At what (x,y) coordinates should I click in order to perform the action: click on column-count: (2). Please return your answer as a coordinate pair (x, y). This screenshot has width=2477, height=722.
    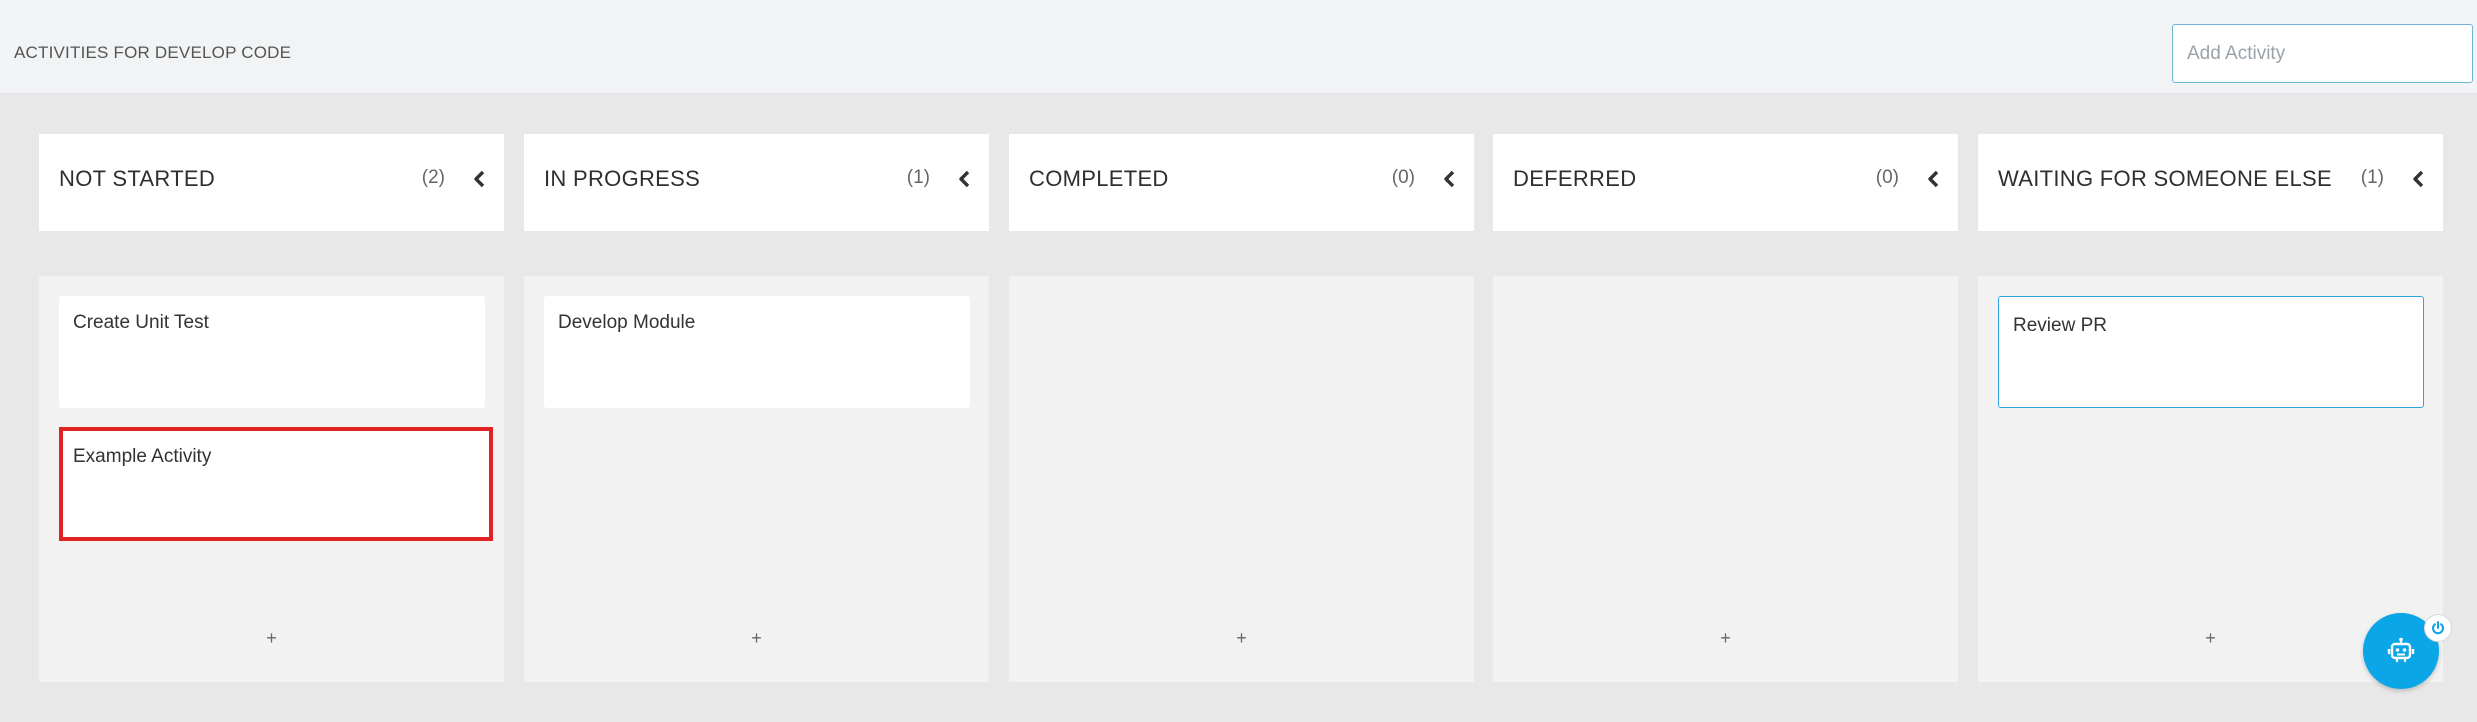
    Looking at the image, I should click on (433, 177).